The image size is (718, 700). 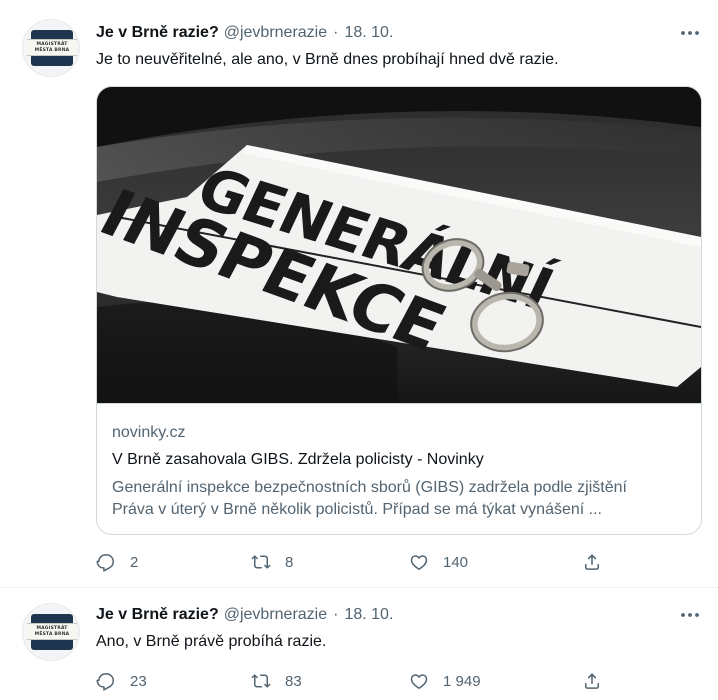 I want to click on retweet-count: 83, so click(x=293, y=681).